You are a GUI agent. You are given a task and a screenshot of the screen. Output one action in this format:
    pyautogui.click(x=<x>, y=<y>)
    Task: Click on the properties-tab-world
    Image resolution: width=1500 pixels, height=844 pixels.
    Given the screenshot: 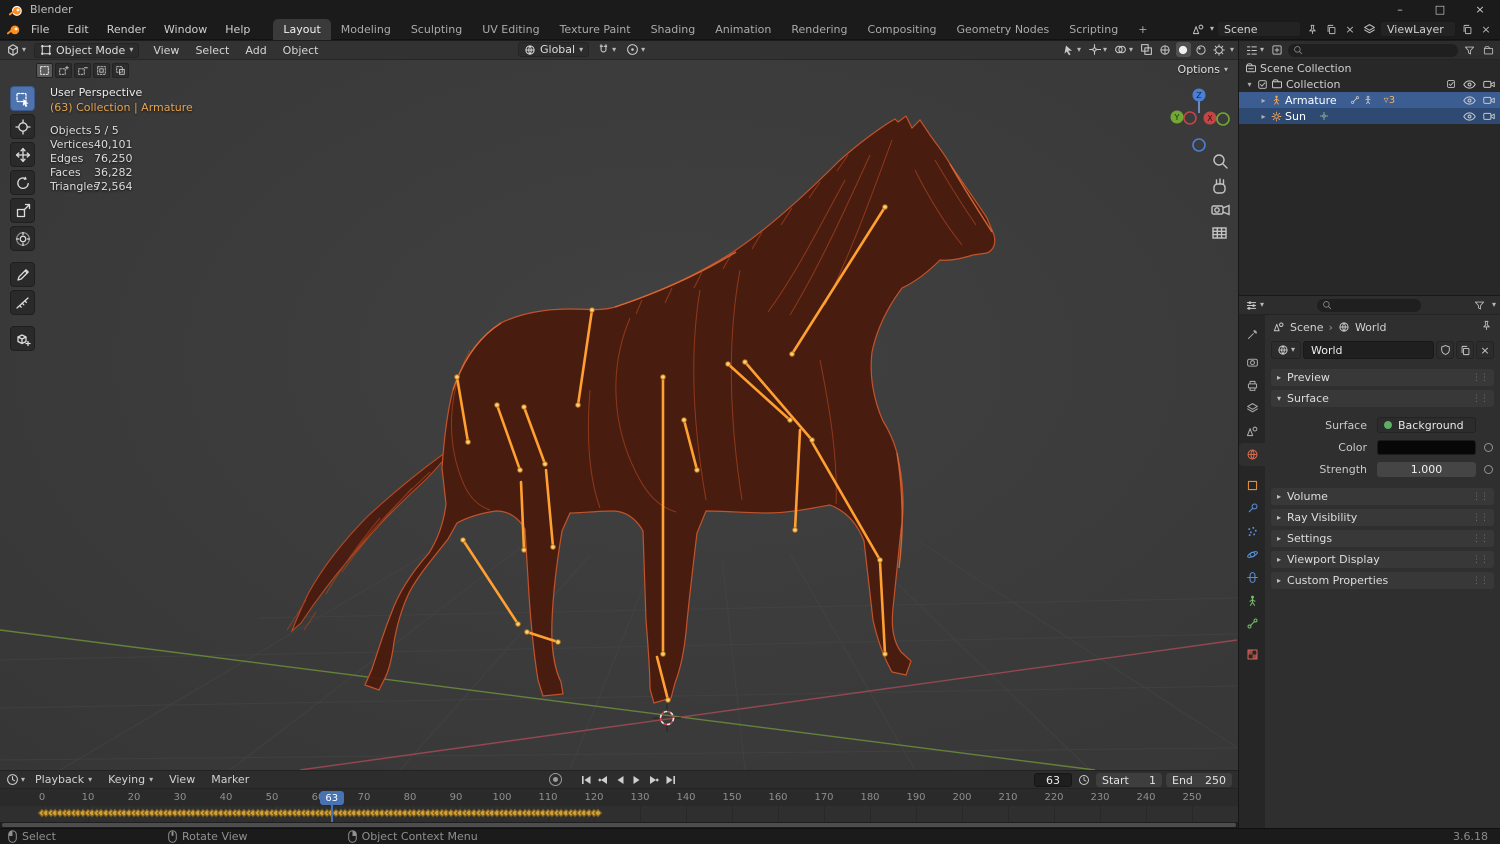 What is the action you would take?
    pyautogui.click(x=1252, y=454)
    